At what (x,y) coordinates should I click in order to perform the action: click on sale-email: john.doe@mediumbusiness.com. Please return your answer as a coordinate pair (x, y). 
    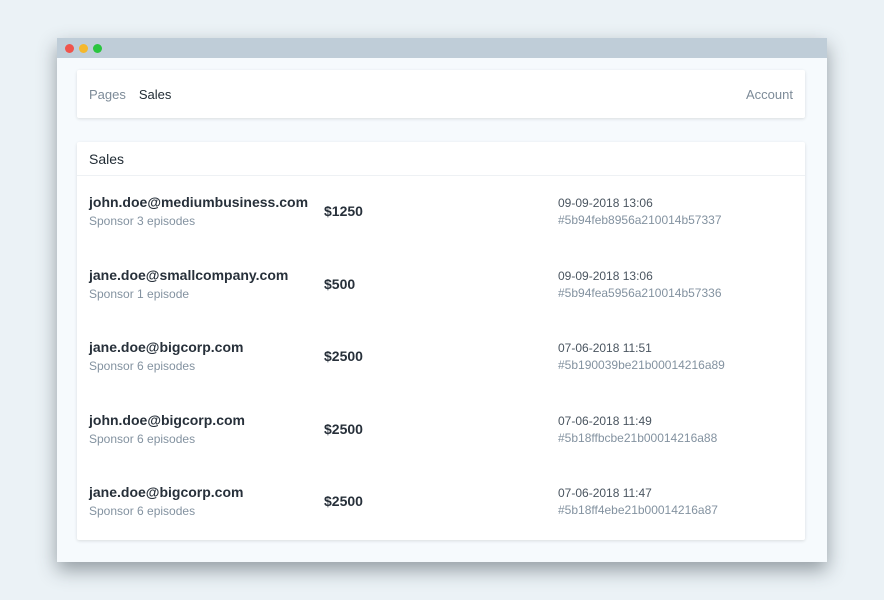
    Looking at the image, I should click on (199, 202).